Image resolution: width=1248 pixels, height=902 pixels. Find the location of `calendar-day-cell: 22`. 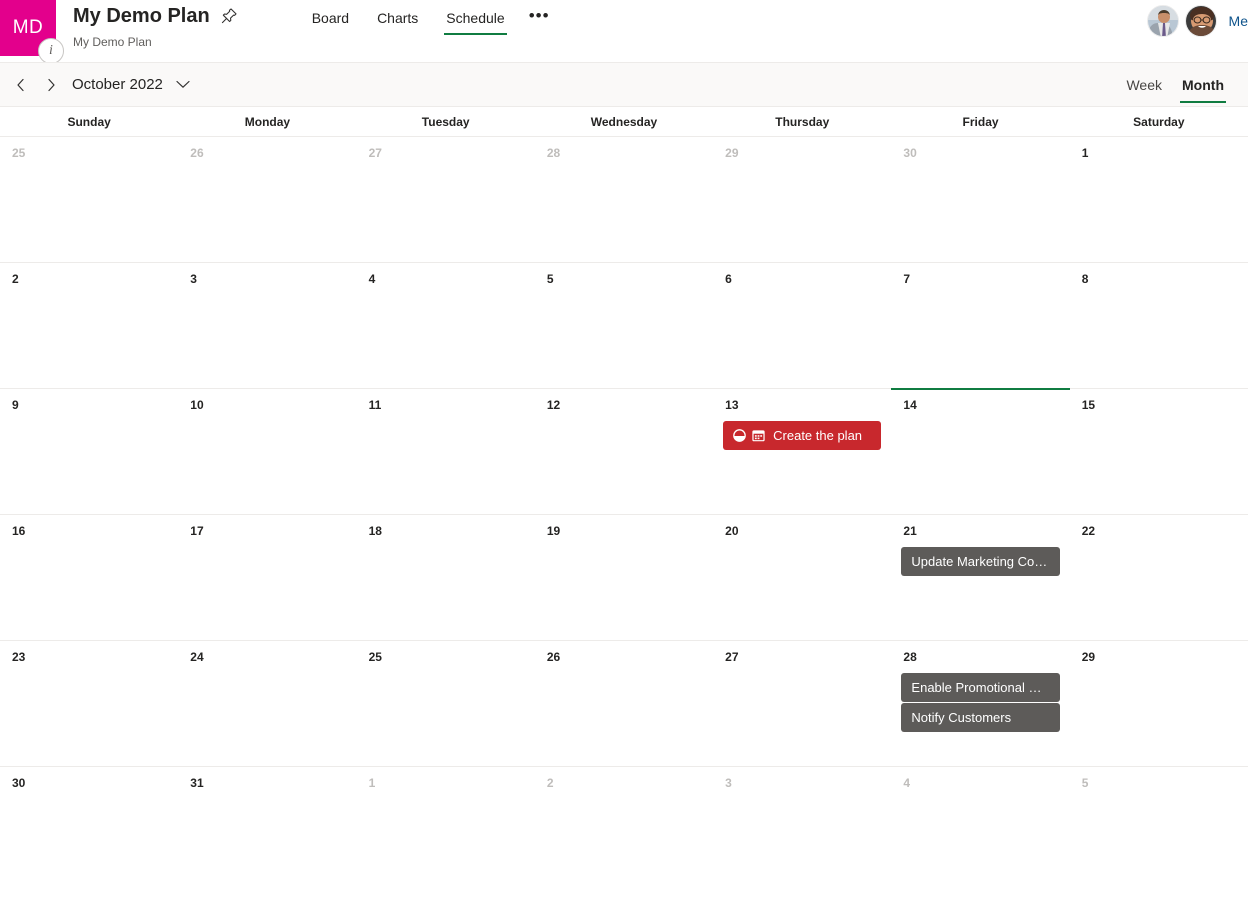

calendar-day-cell: 22 is located at coordinates (1159, 577).